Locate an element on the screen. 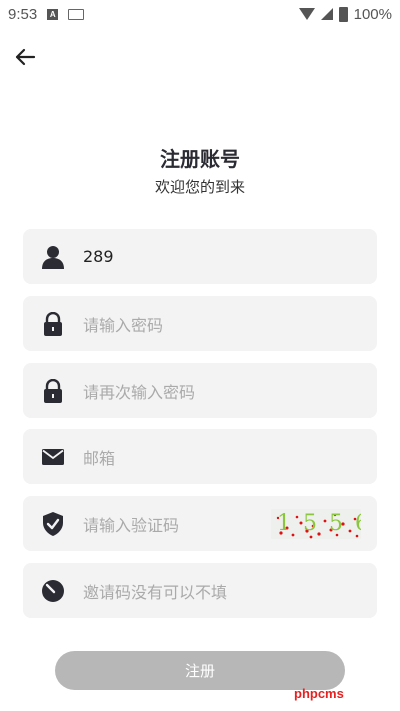 The image size is (400, 711). arrow-left-icon is located at coordinates (25, 57).